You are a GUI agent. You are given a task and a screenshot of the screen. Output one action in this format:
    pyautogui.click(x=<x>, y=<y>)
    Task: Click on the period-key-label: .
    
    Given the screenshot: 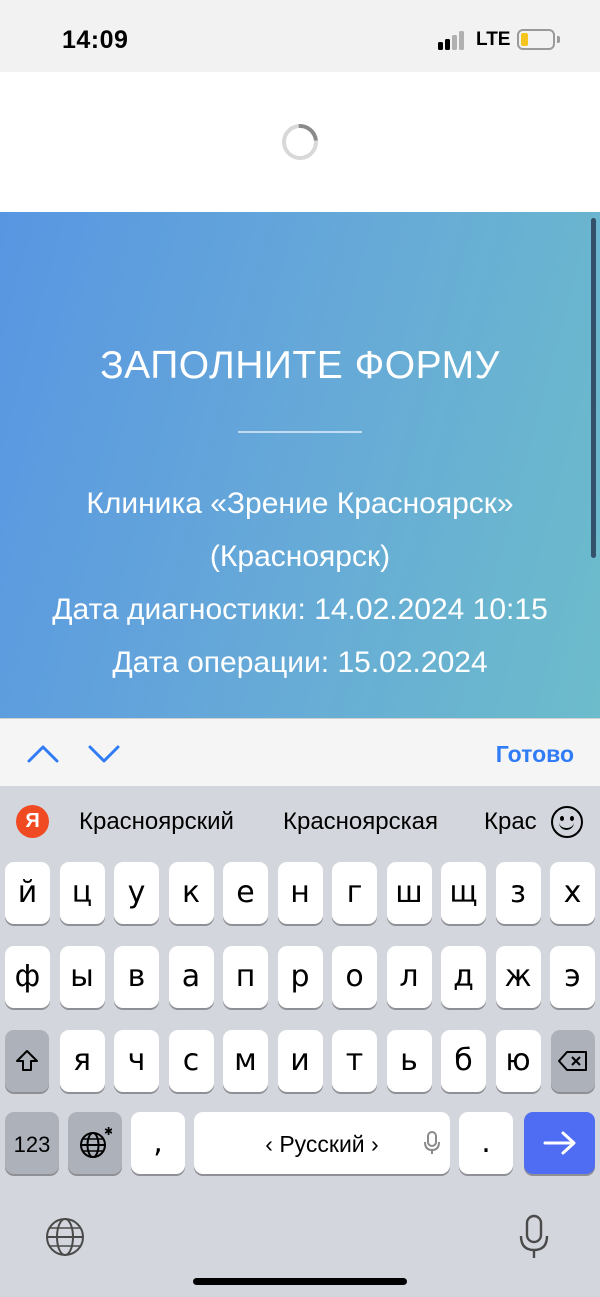 What is the action you would take?
    pyautogui.click(x=486, y=1142)
    